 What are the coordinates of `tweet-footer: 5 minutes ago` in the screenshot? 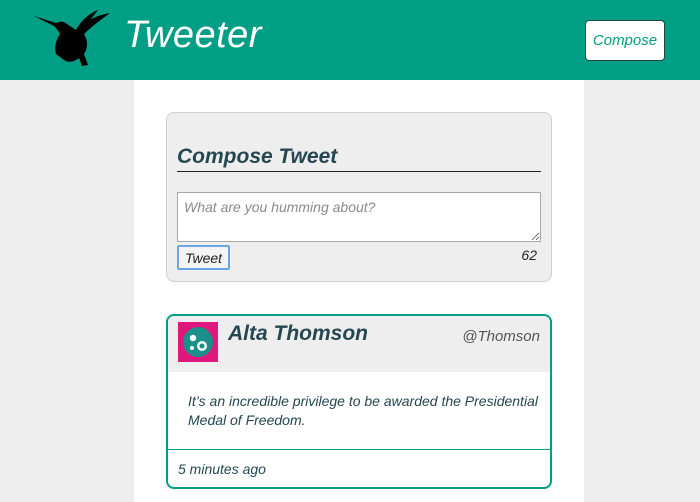 It's located at (359, 468).